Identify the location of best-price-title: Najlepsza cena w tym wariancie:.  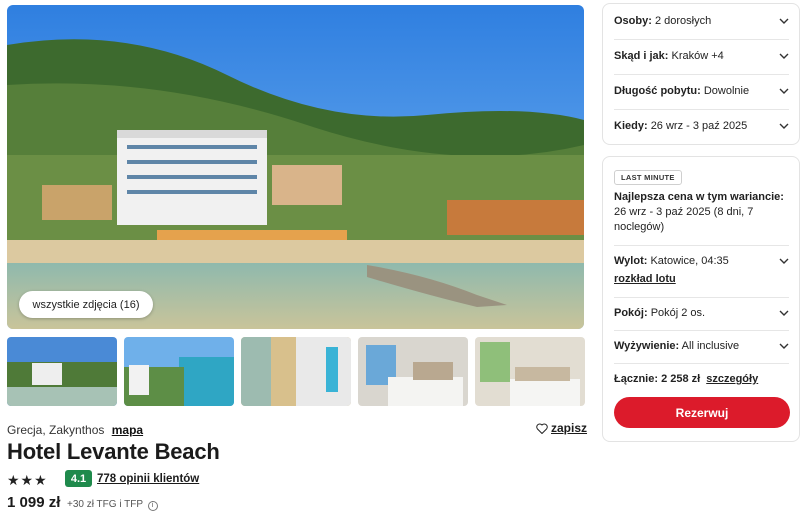
(699, 197).